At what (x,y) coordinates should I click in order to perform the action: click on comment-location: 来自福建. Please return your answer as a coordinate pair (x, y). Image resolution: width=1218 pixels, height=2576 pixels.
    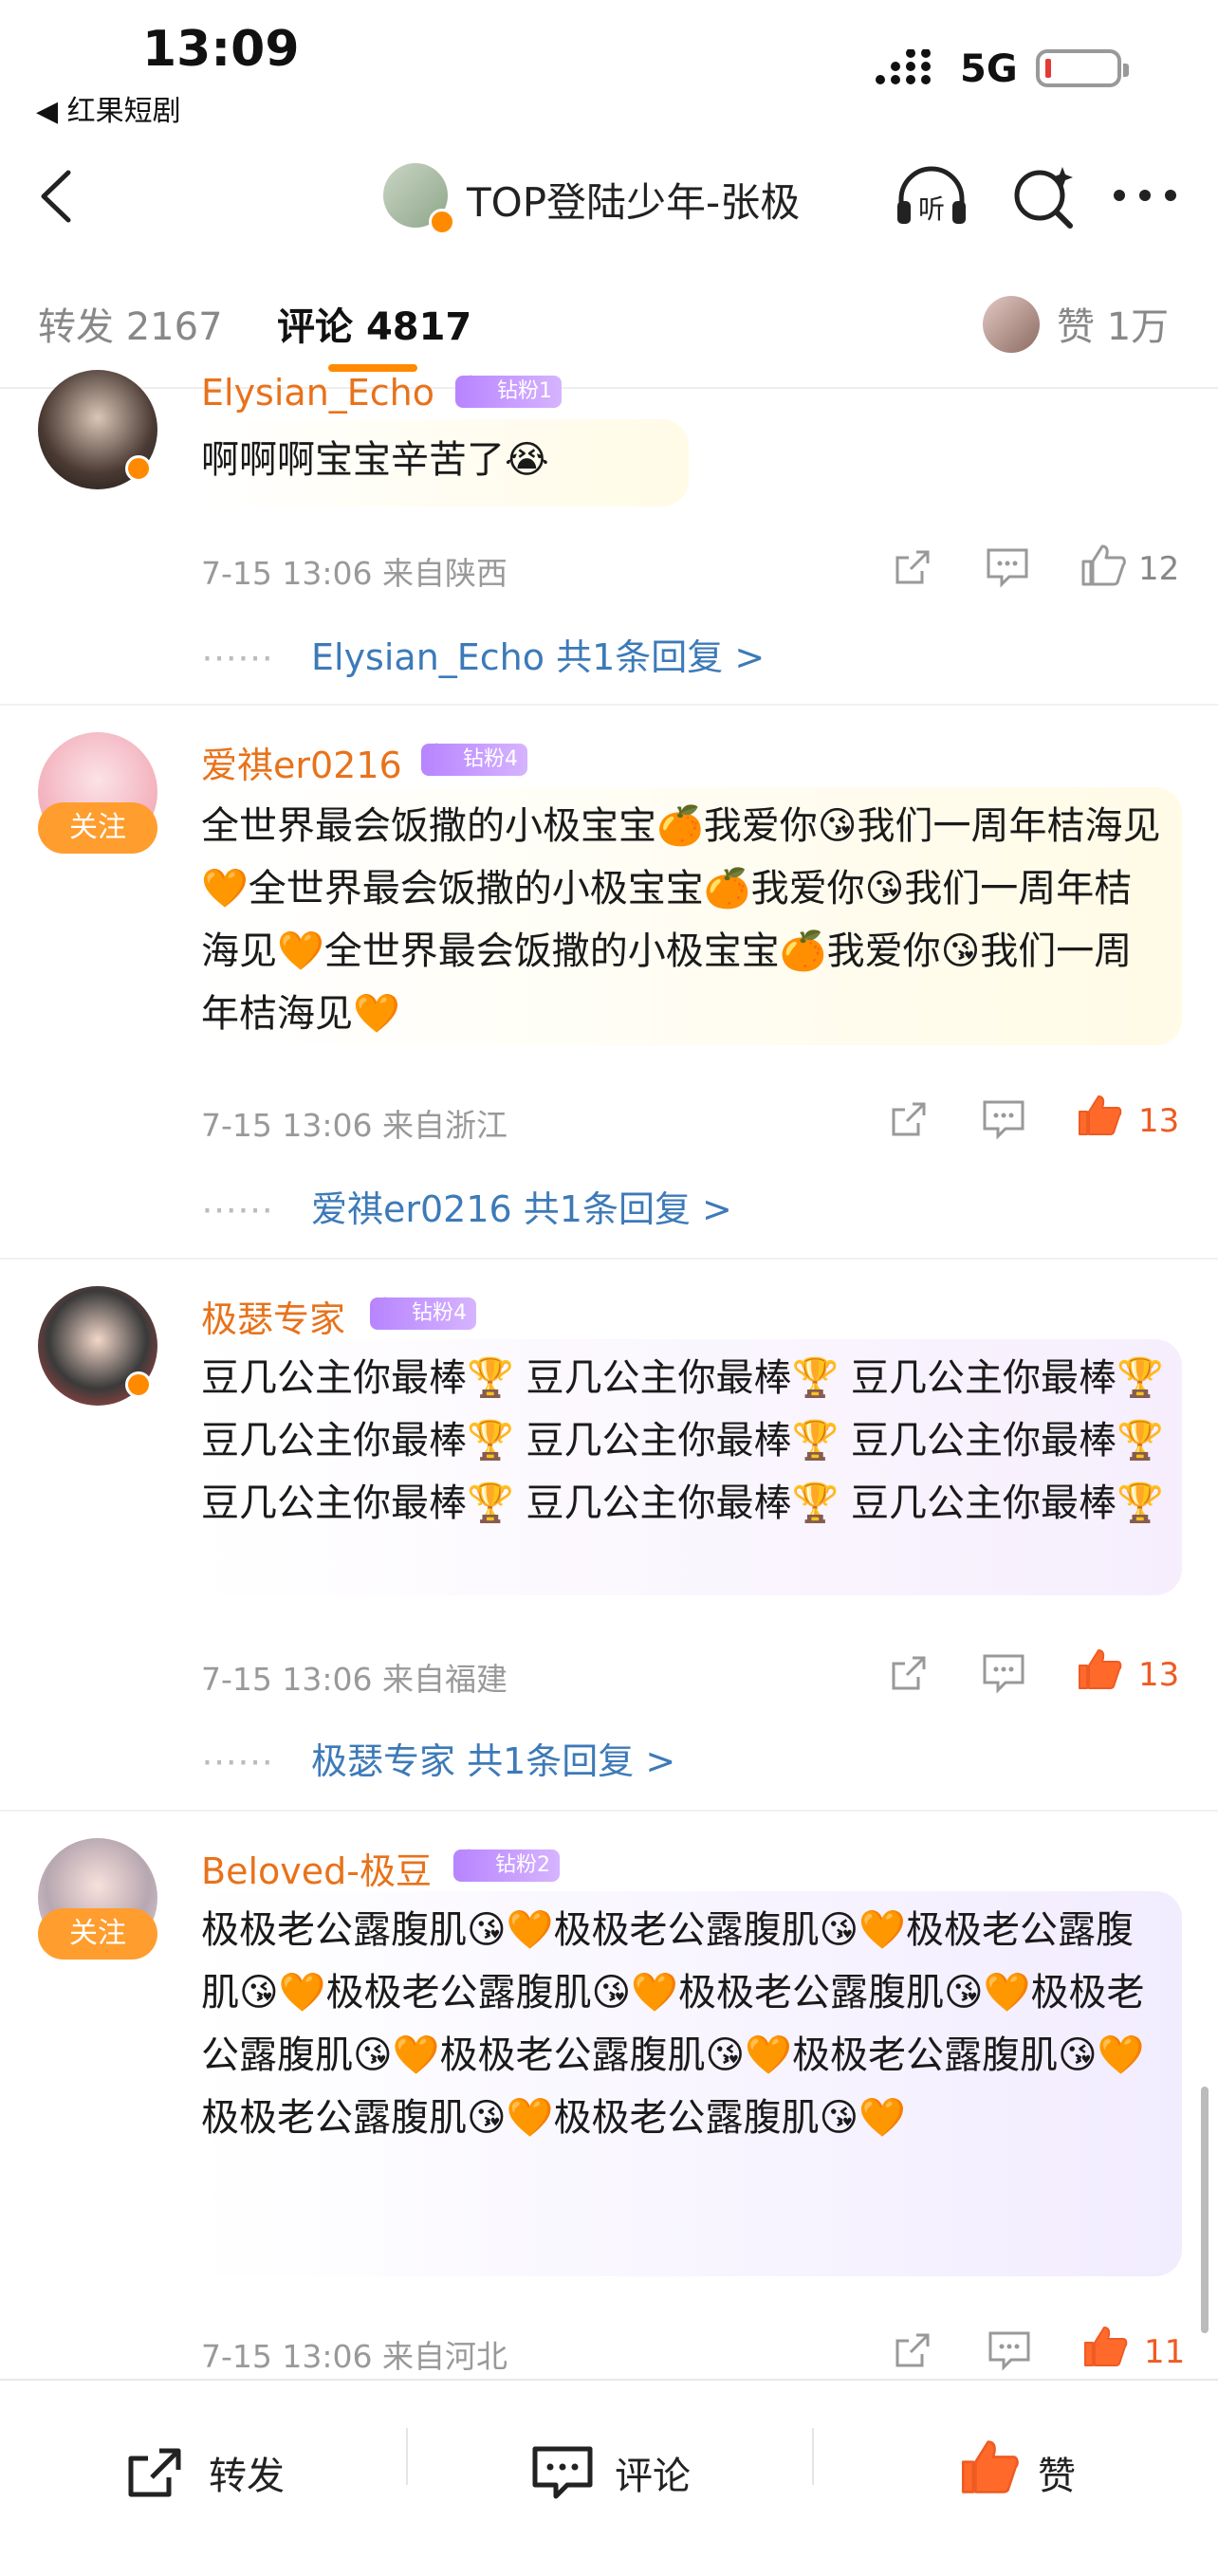
    Looking at the image, I should click on (445, 1679).